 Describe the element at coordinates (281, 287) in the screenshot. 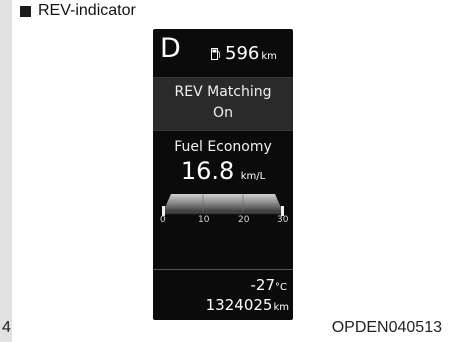

I see `temperature-unit: °C` at that location.